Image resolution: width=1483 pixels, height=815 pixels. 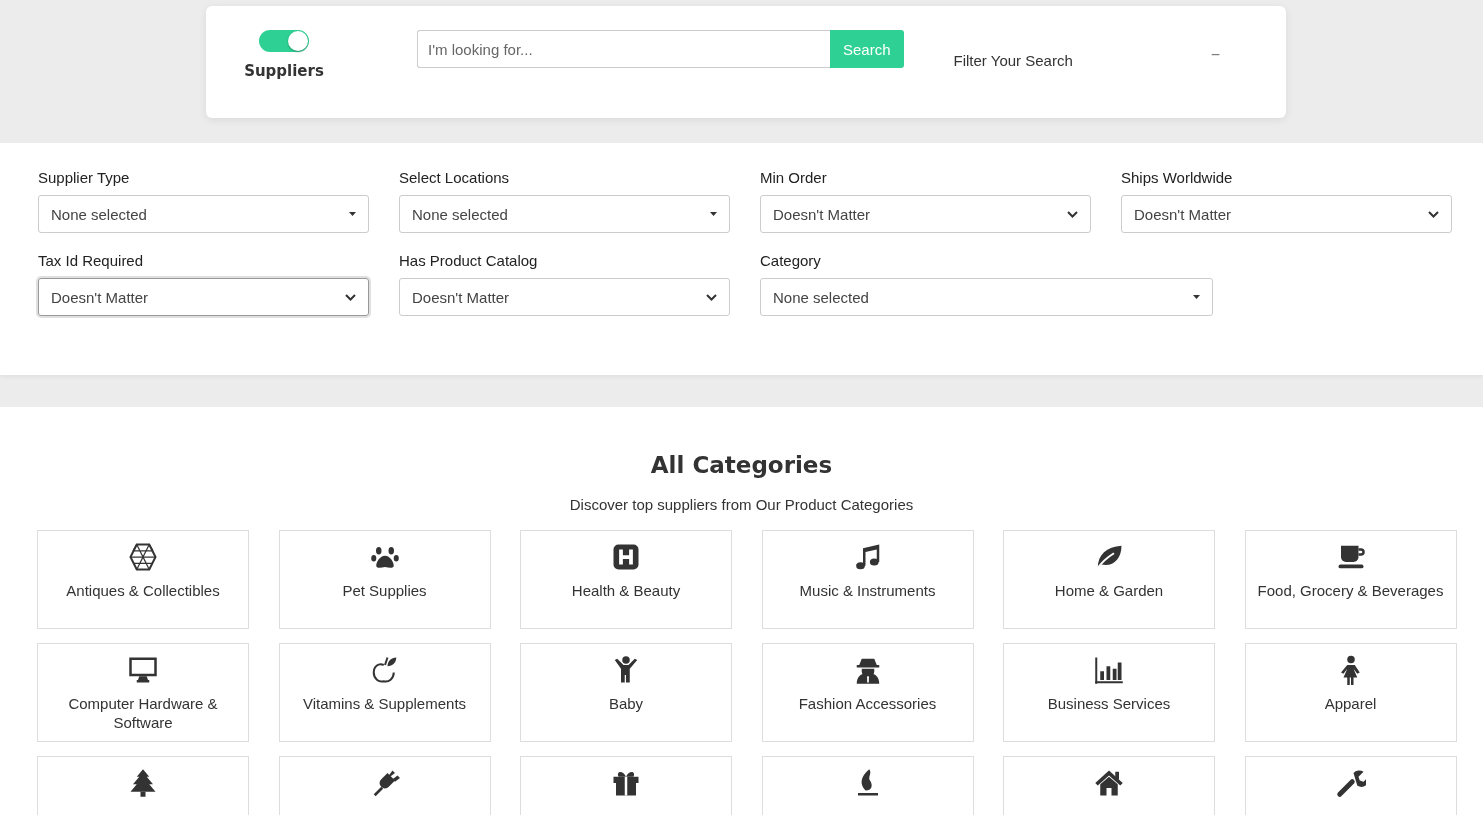 What do you see at coordinates (384, 692) in the screenshot?
I see `category-card: Vitamins & Supplements` at bounding box center [384, 692].